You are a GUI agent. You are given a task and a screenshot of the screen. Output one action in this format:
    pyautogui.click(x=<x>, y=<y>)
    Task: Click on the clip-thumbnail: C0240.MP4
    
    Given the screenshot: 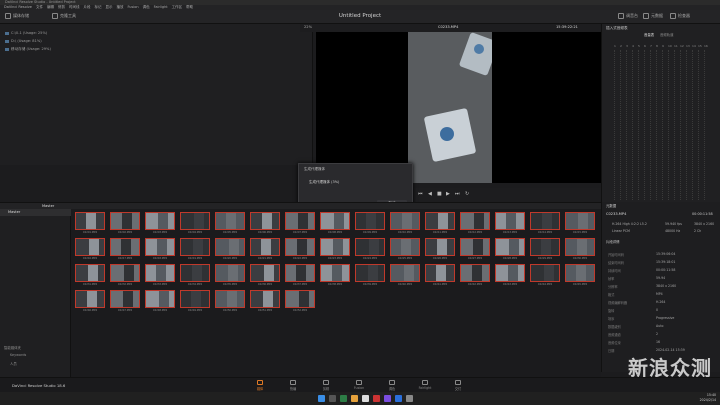 What is the action you would take?
    pyautogui.click(x=405, y=276)
    